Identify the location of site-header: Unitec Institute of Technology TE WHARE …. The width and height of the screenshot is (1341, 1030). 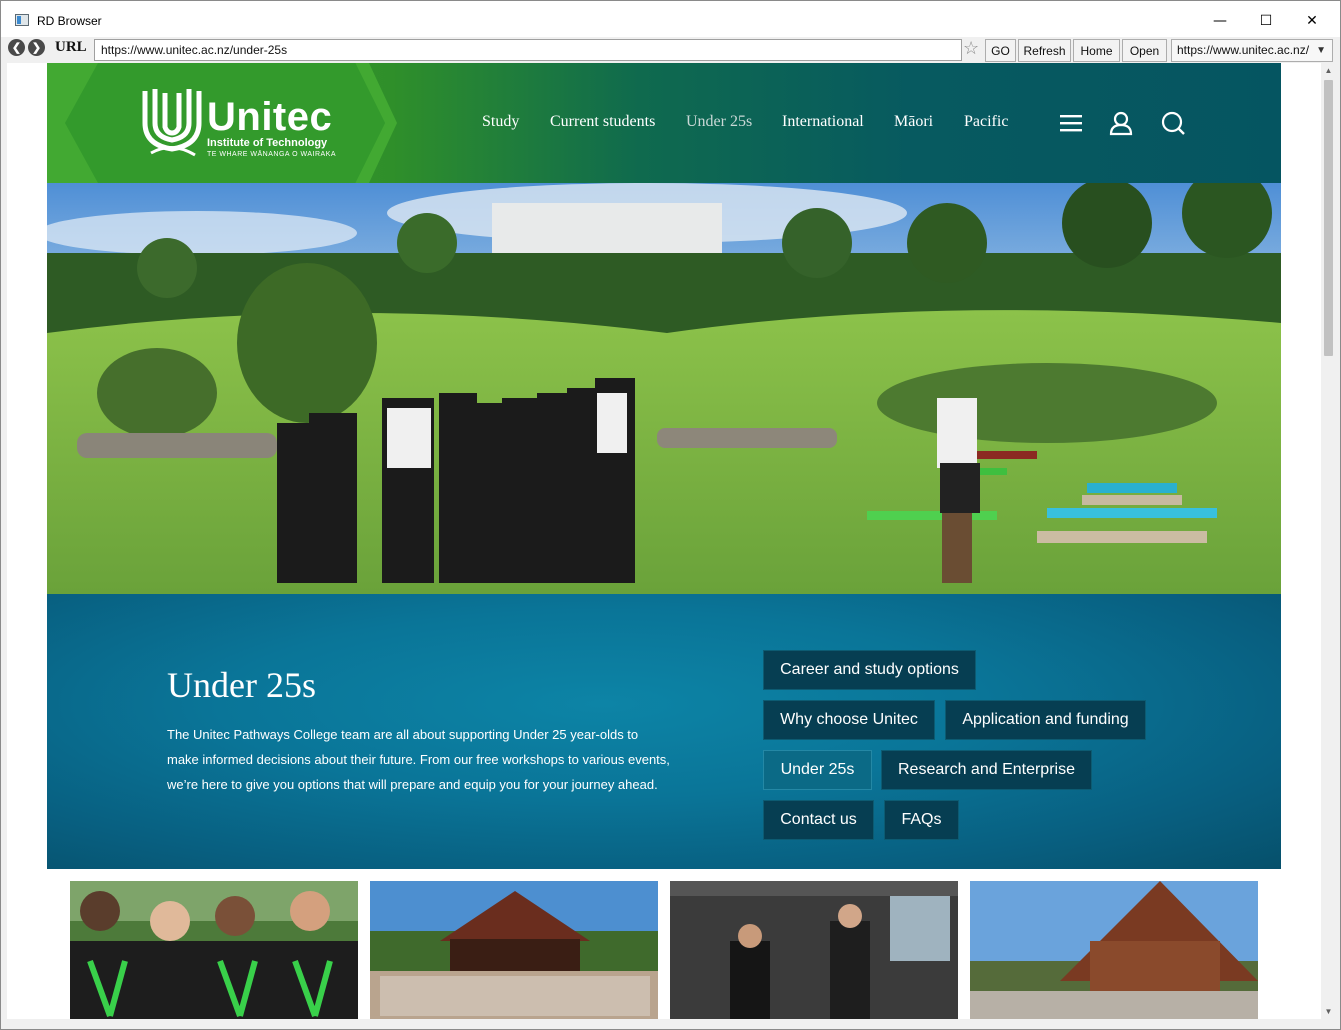
(664, 123).